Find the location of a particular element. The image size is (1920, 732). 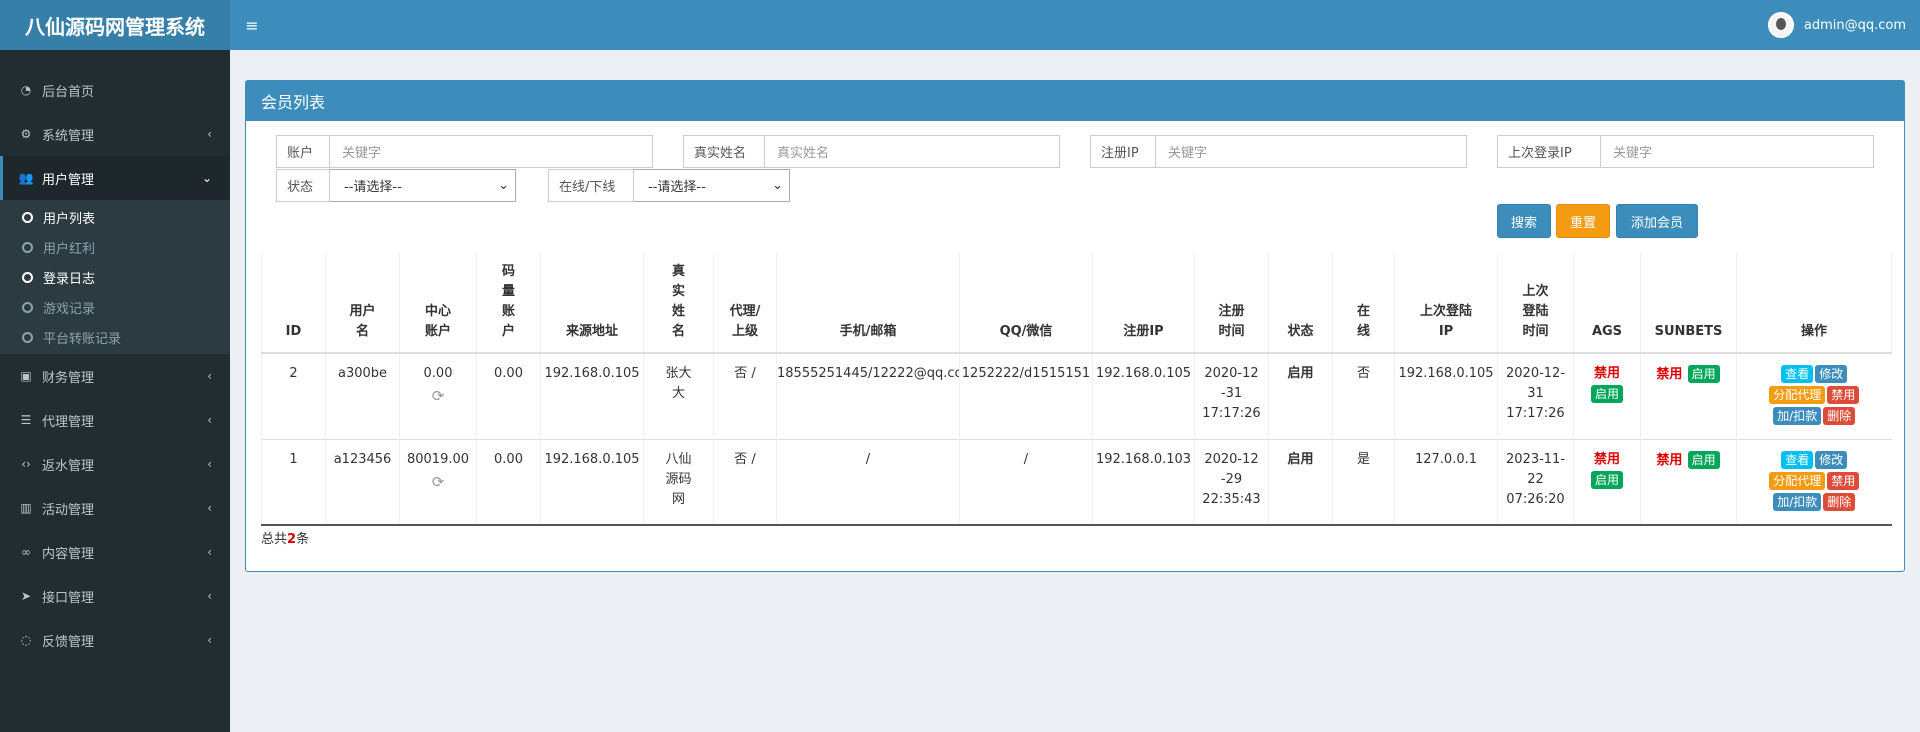

dashboard-icon: ◔ is located at coordinates (26, 90).